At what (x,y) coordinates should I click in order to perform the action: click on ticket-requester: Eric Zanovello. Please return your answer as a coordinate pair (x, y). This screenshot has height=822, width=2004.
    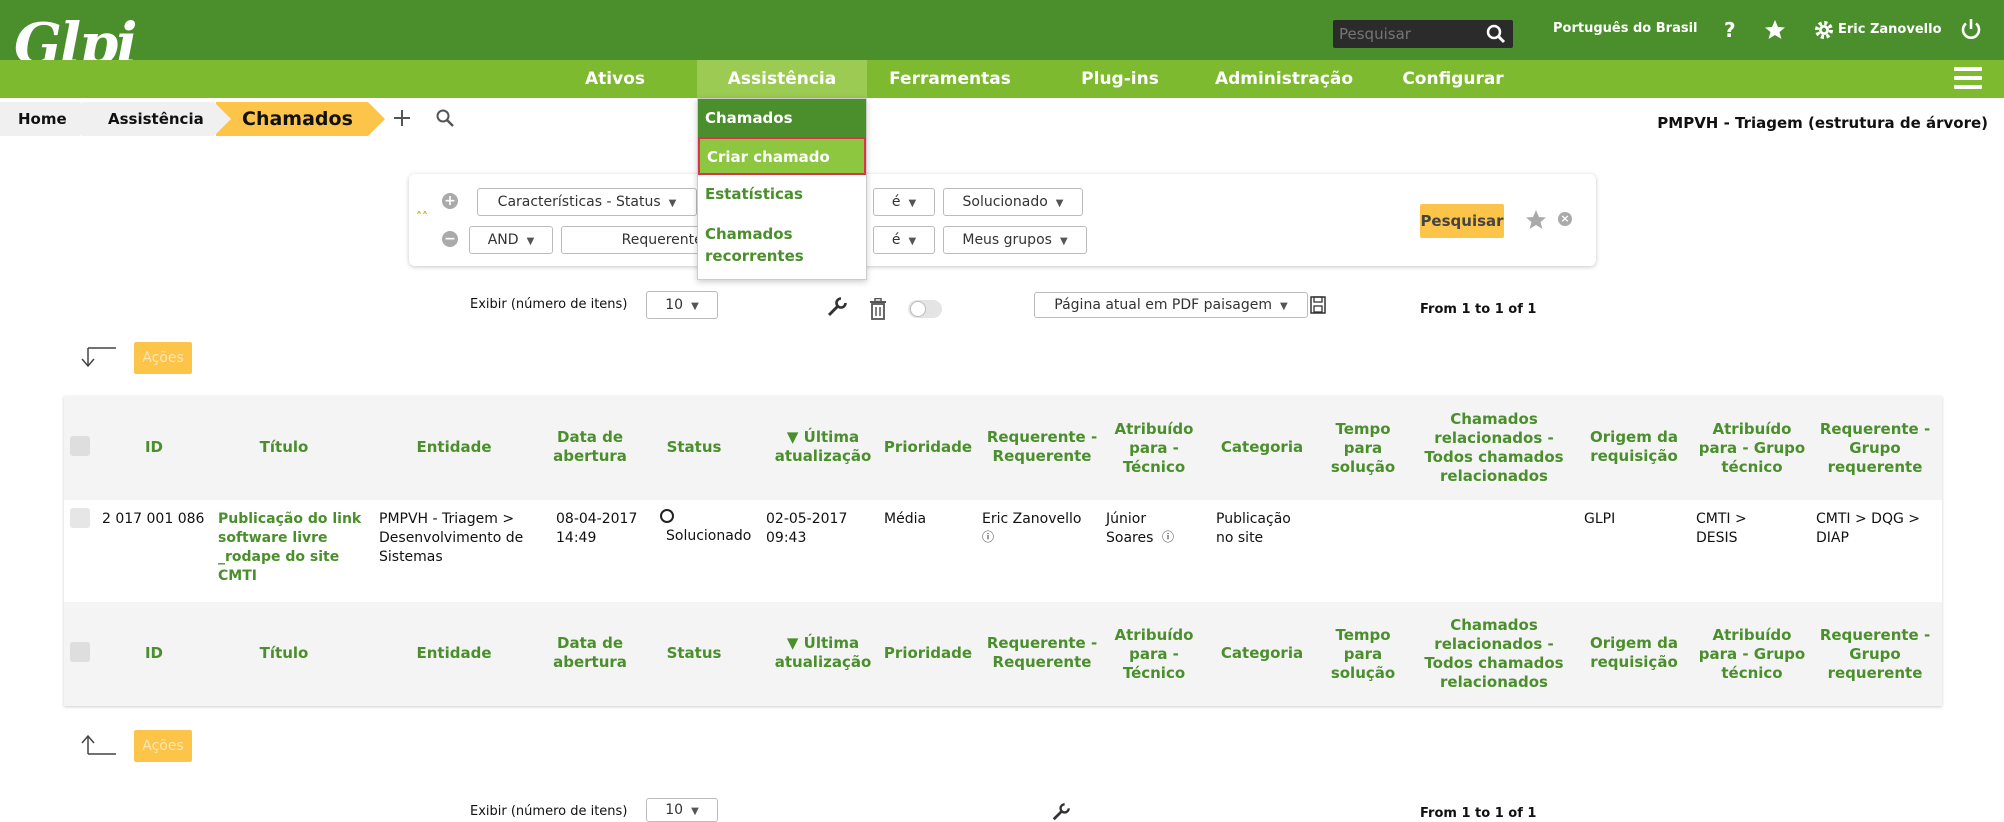
    Looking at the image, I should click on (1042, 519).